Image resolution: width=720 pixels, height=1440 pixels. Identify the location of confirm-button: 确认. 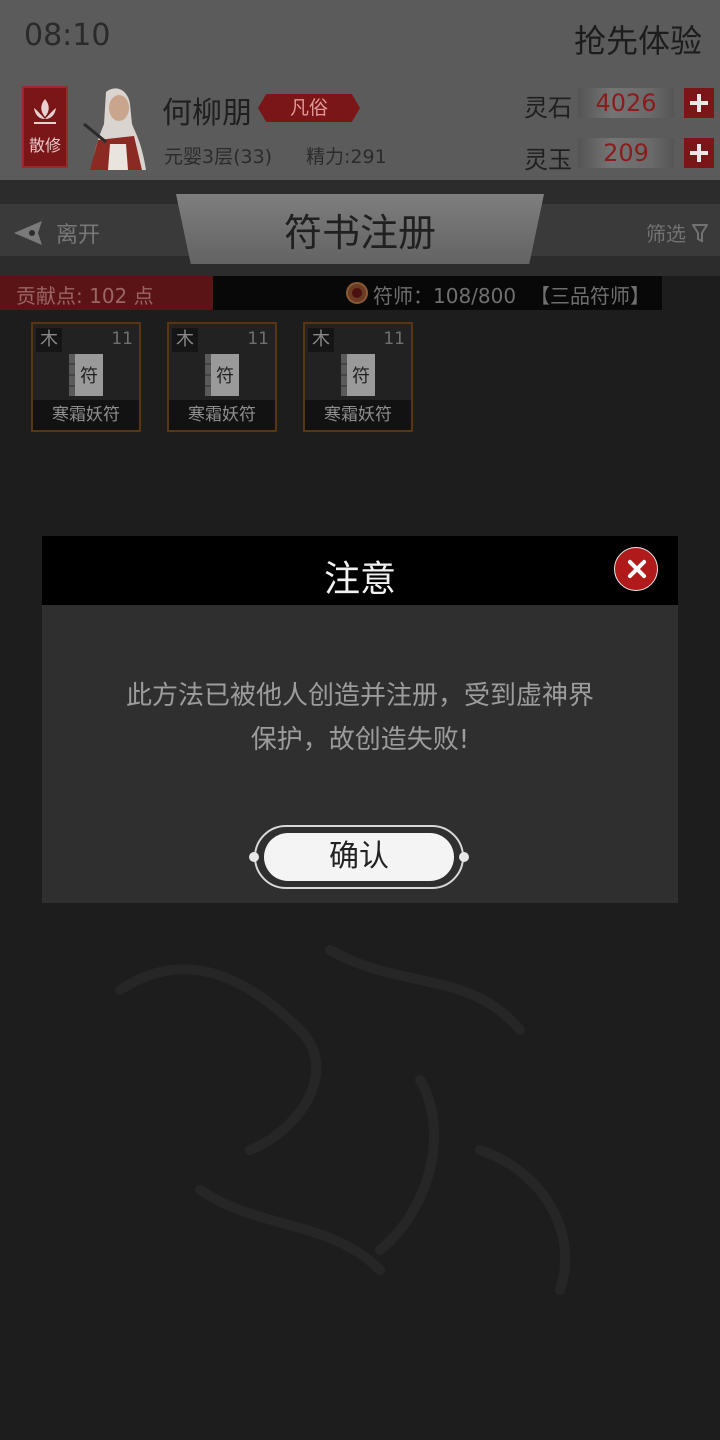
(359, 857).